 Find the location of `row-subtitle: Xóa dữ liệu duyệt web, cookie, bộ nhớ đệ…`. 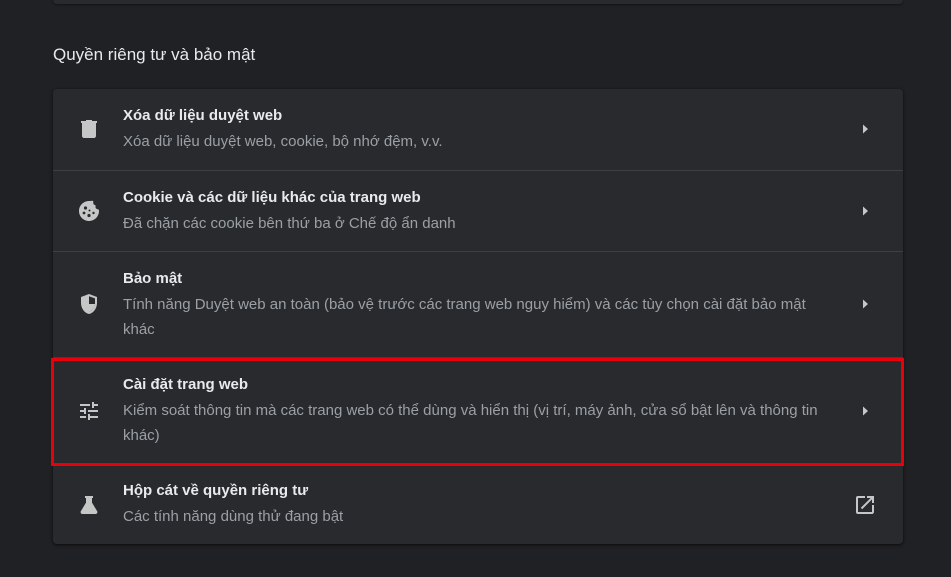

row-subtitle: Xóa dữ liệu duyệt web, cookie, bộ nhớ đệ… is located at coordinates (283, 141).